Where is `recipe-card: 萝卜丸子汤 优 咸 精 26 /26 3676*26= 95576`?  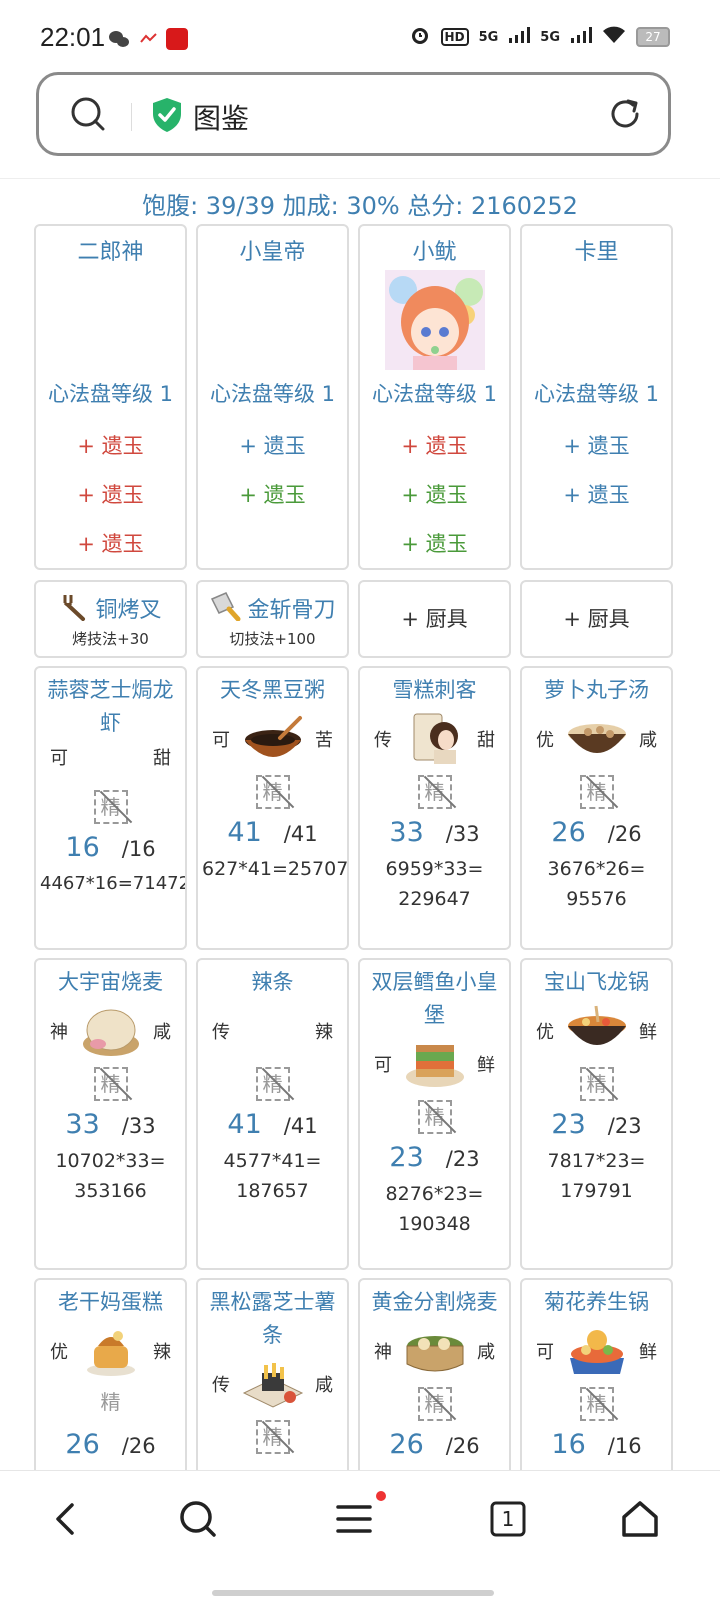 recipe-card: 萝卜丸子汤 优 咸 精 26 /26 3676*26= 95576 is located at coordinates (596, 808).